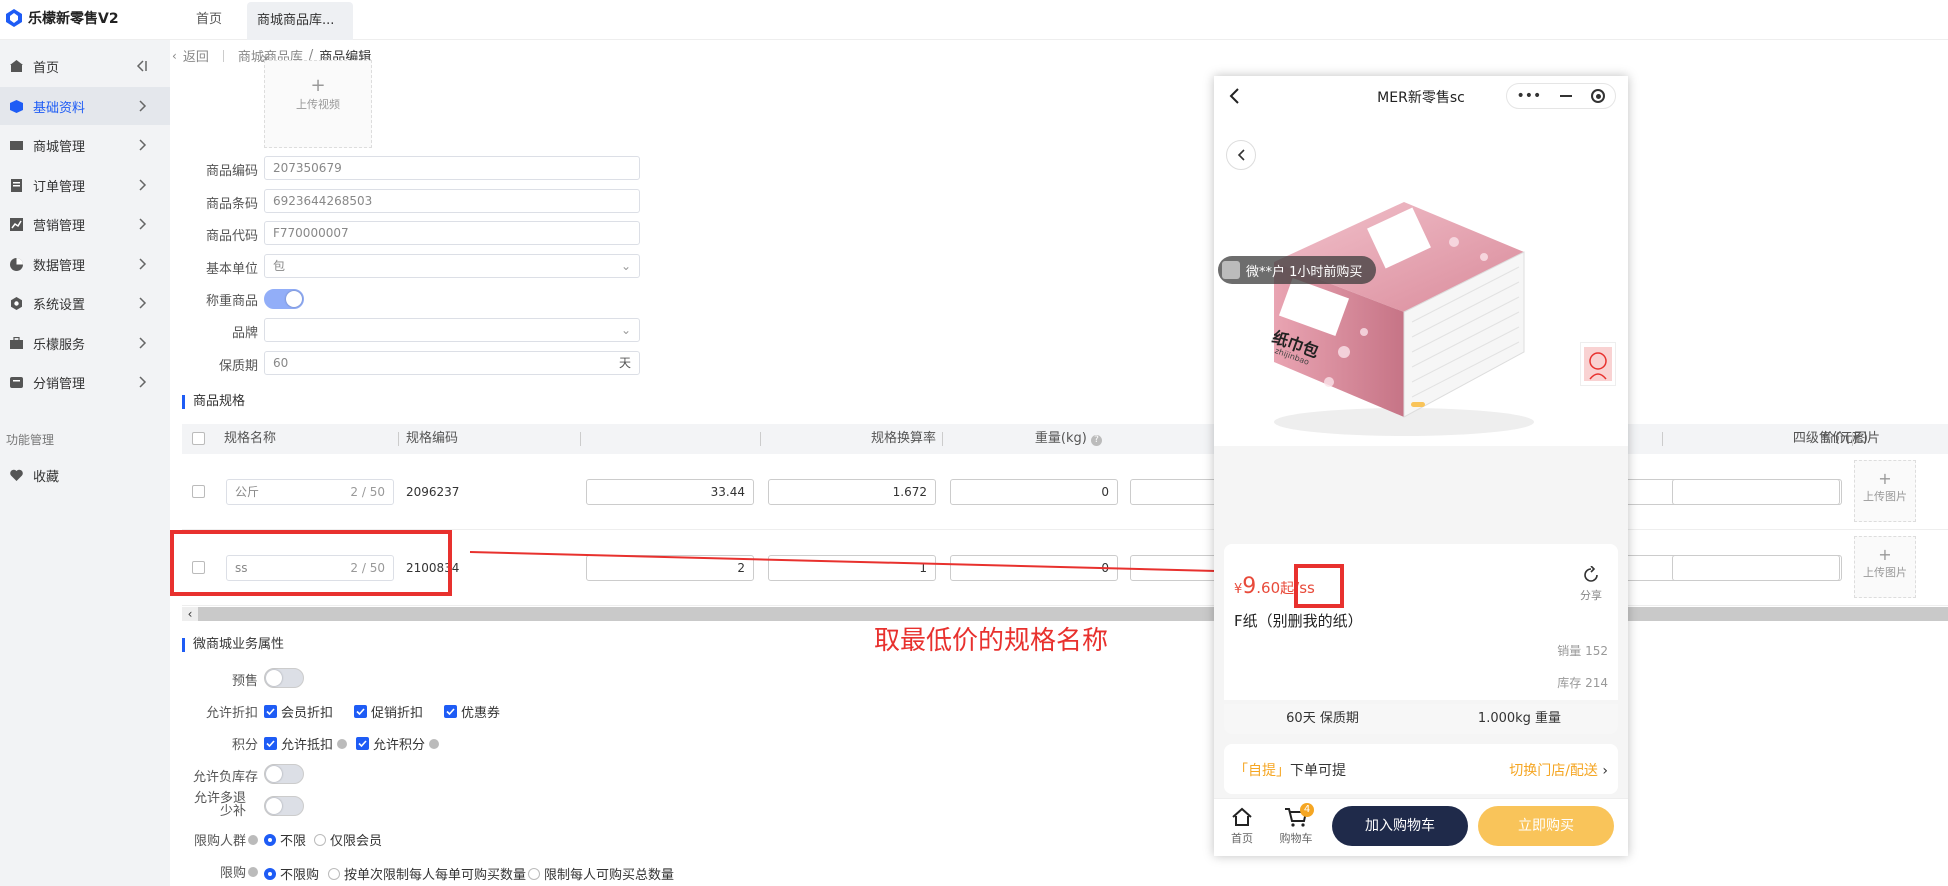  What do you see at coordinates (244, 333) in the screenshot?
I see `brand-label: 品牌` at bounding box center [244, 333].